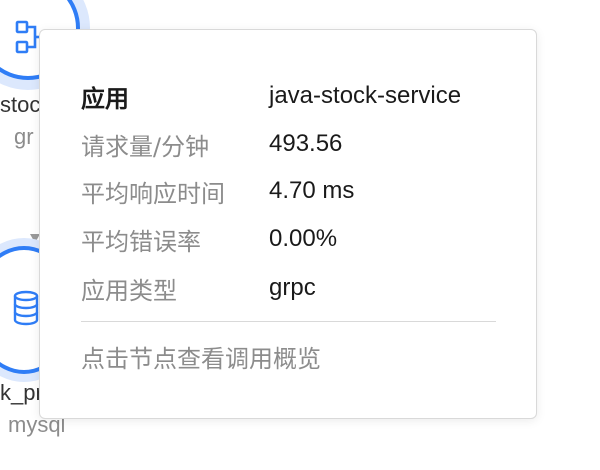  What do you see at coordinates (21, 392) in the screenshot?
I see `database-node-name: k_pr` at bounding box center [21, 392].